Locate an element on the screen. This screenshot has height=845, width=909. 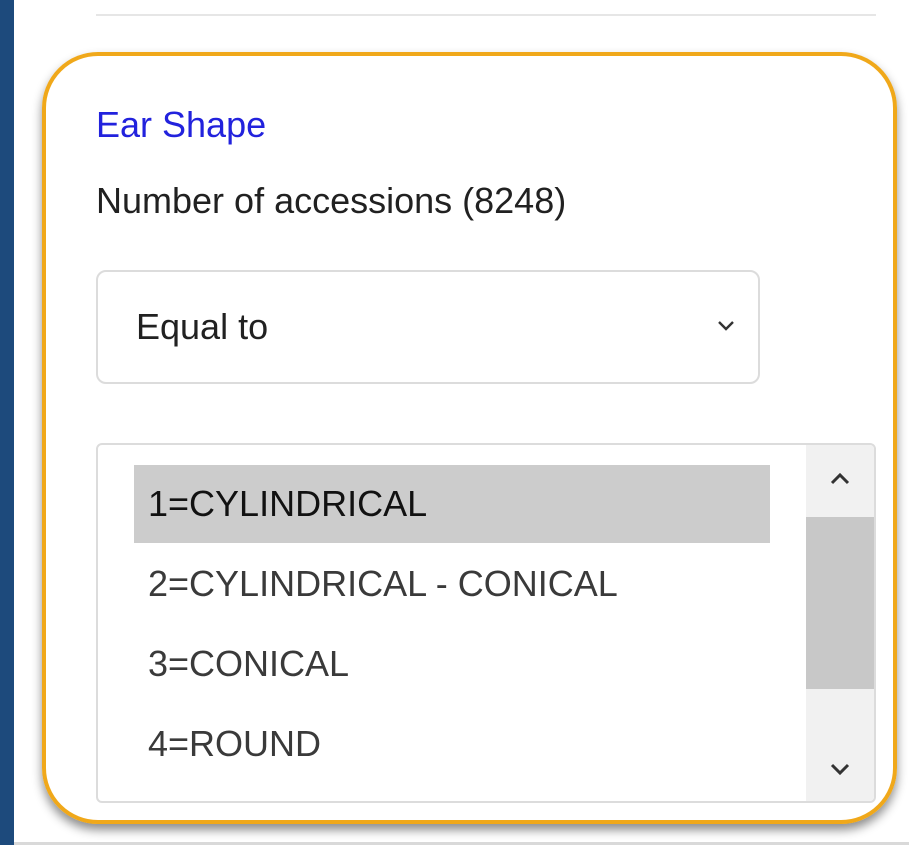
accession-count-label: Number of accessions (8248) is located at coordinates (331, 200).